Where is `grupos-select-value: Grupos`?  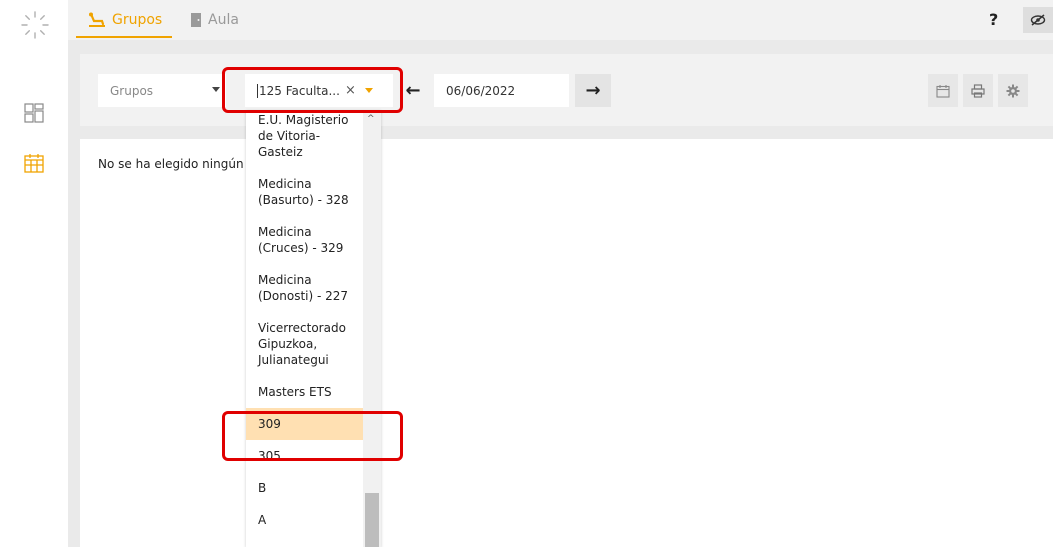 grupos-select-value: Grupos is located at coordinates (132, 90).